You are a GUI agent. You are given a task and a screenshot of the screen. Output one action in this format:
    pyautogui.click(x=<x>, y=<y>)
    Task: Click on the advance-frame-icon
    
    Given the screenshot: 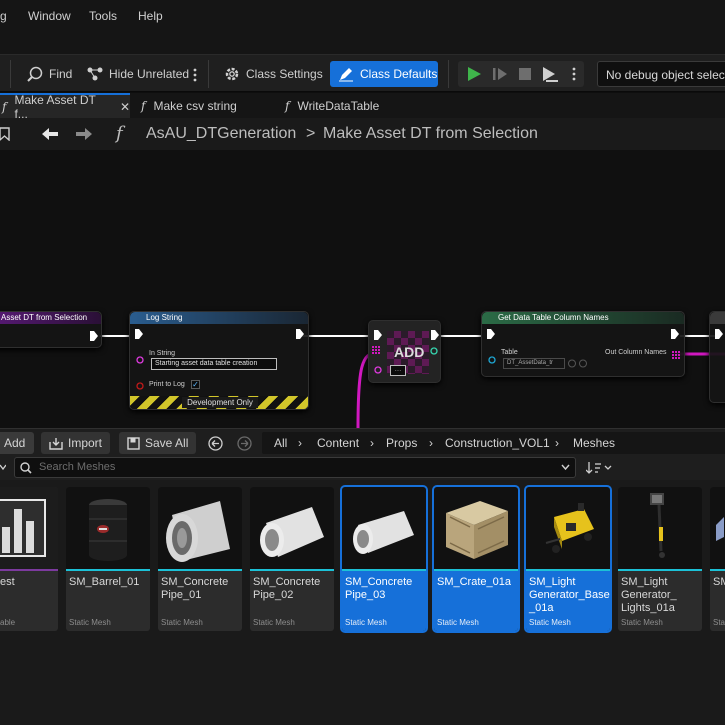 What is the action you would take?
    pyautogui.click(x=500, y=74)
    